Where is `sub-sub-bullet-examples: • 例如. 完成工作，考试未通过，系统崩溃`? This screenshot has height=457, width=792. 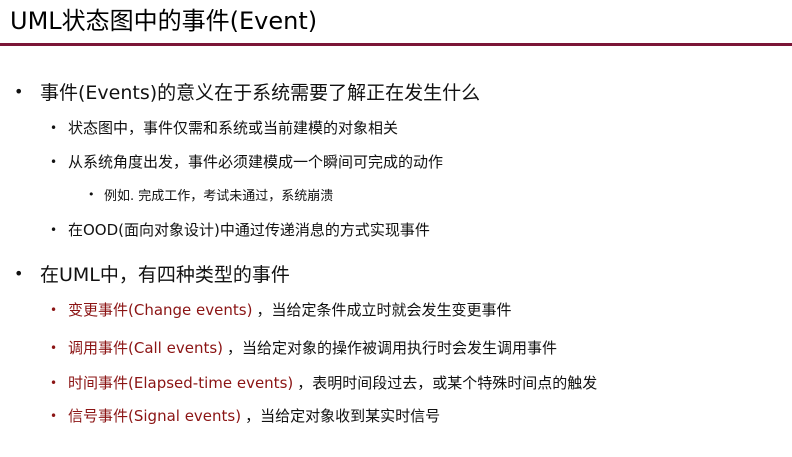 sub-sub-bullet-examples: • 例如. 完成工作，考试未通过，系统崩溃 is located at coordinates (210, 194).